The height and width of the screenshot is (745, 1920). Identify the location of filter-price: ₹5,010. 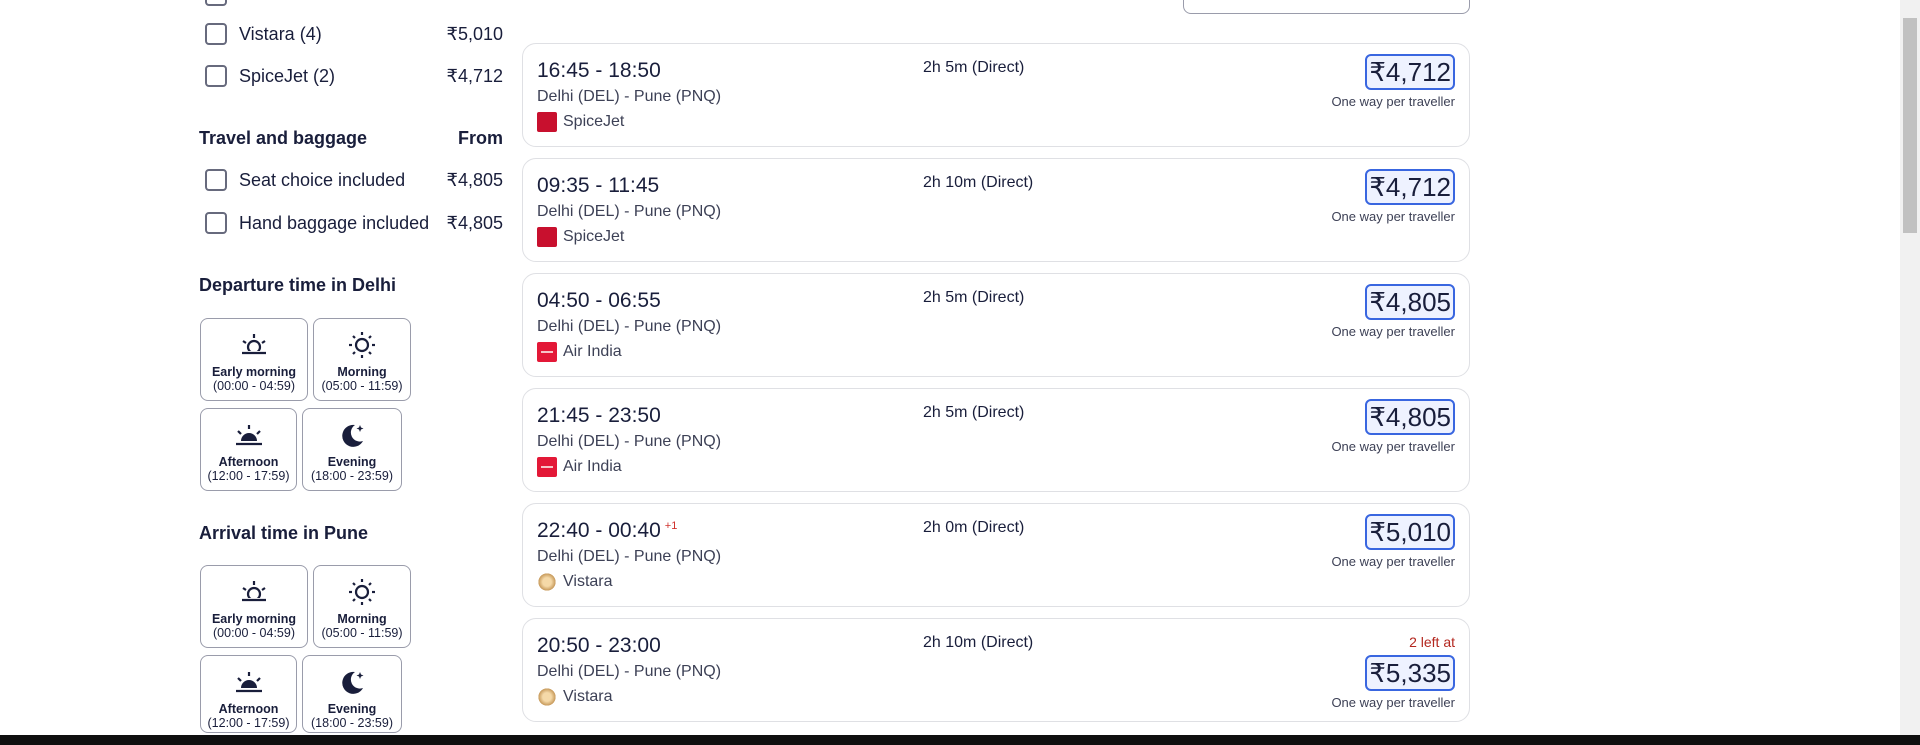
(475, 33).